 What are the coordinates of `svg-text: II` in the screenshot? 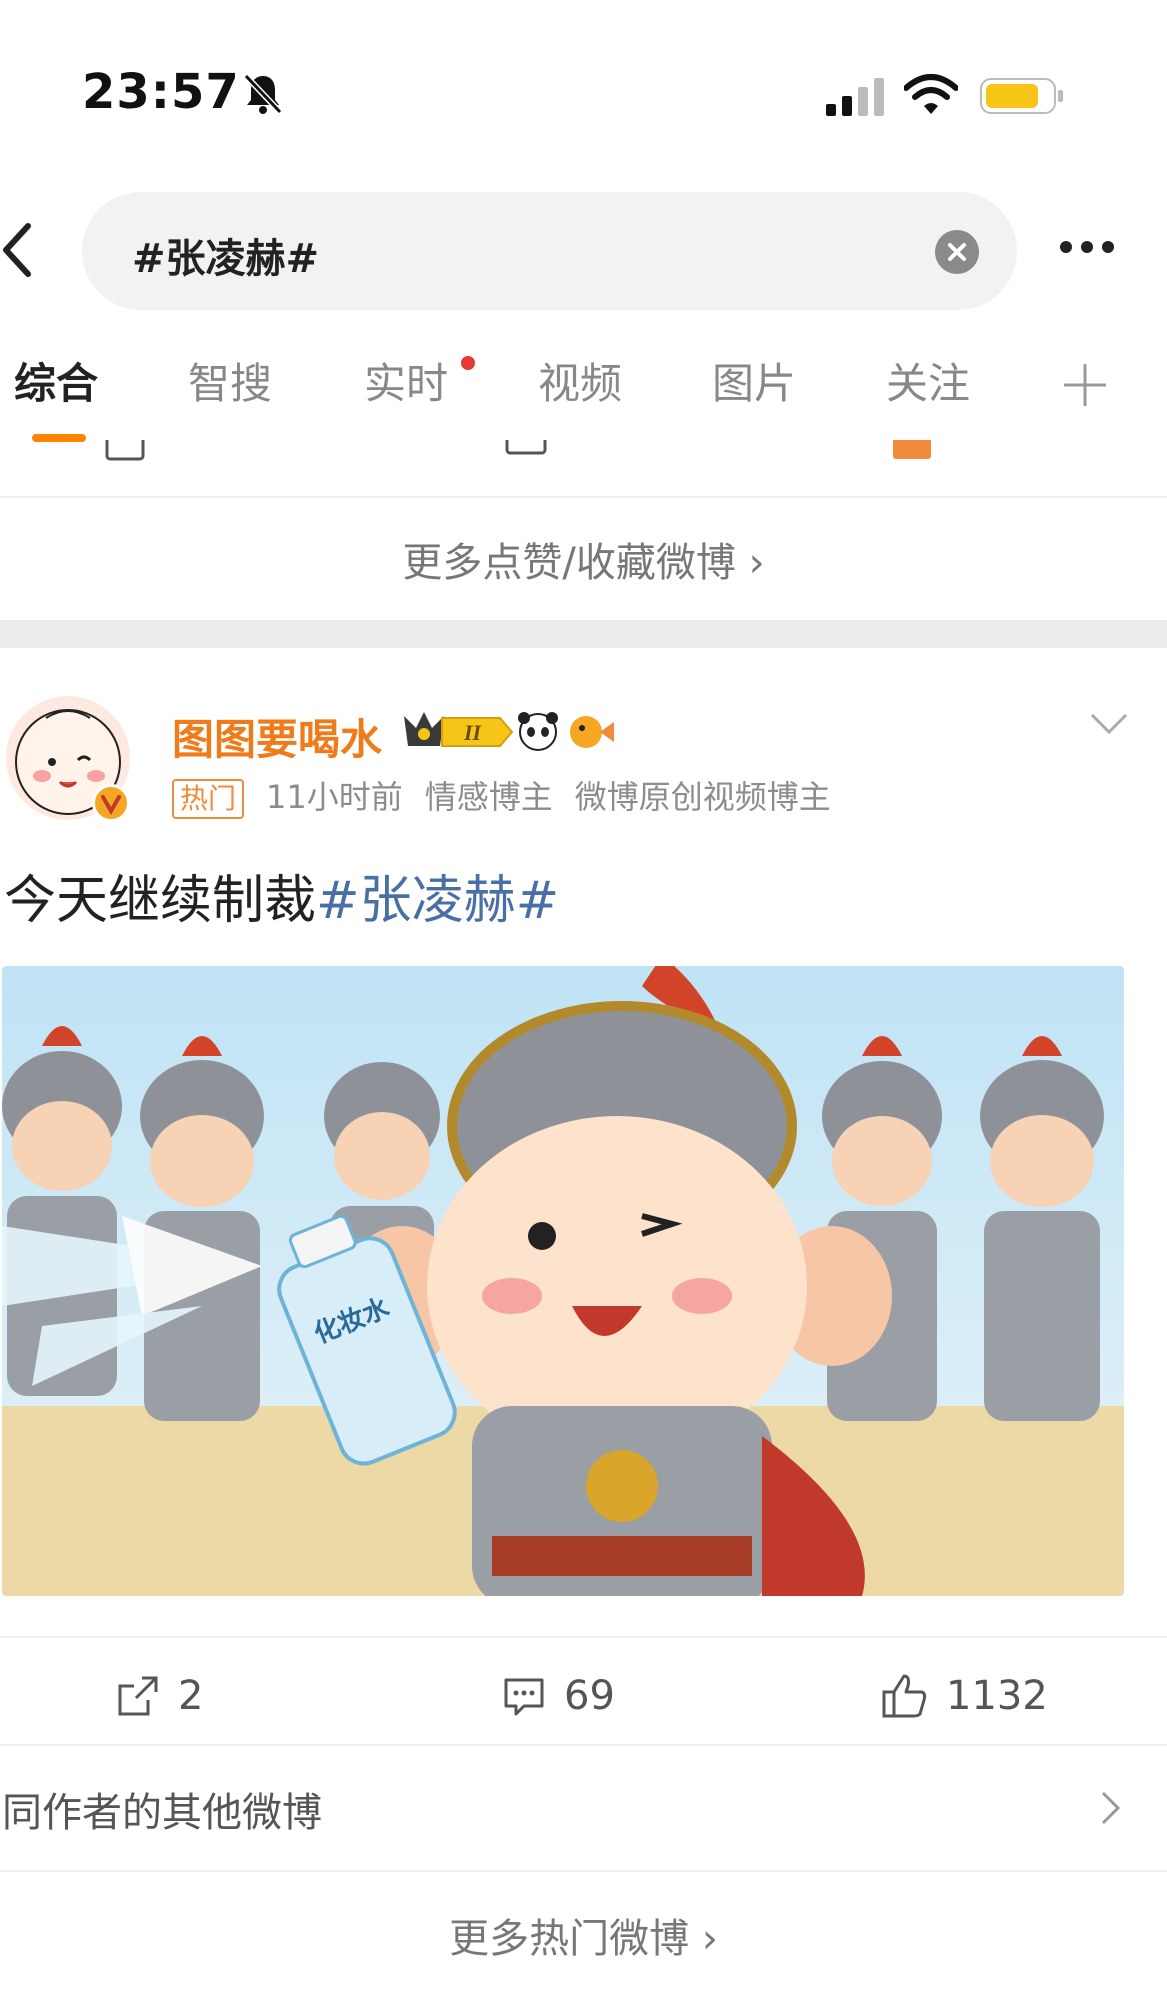 It's located at (473, 732).